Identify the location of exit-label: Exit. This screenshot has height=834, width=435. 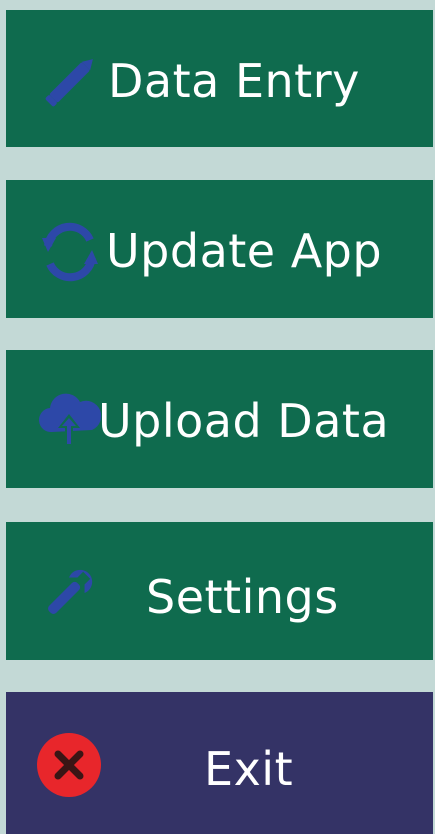
(249, 769).